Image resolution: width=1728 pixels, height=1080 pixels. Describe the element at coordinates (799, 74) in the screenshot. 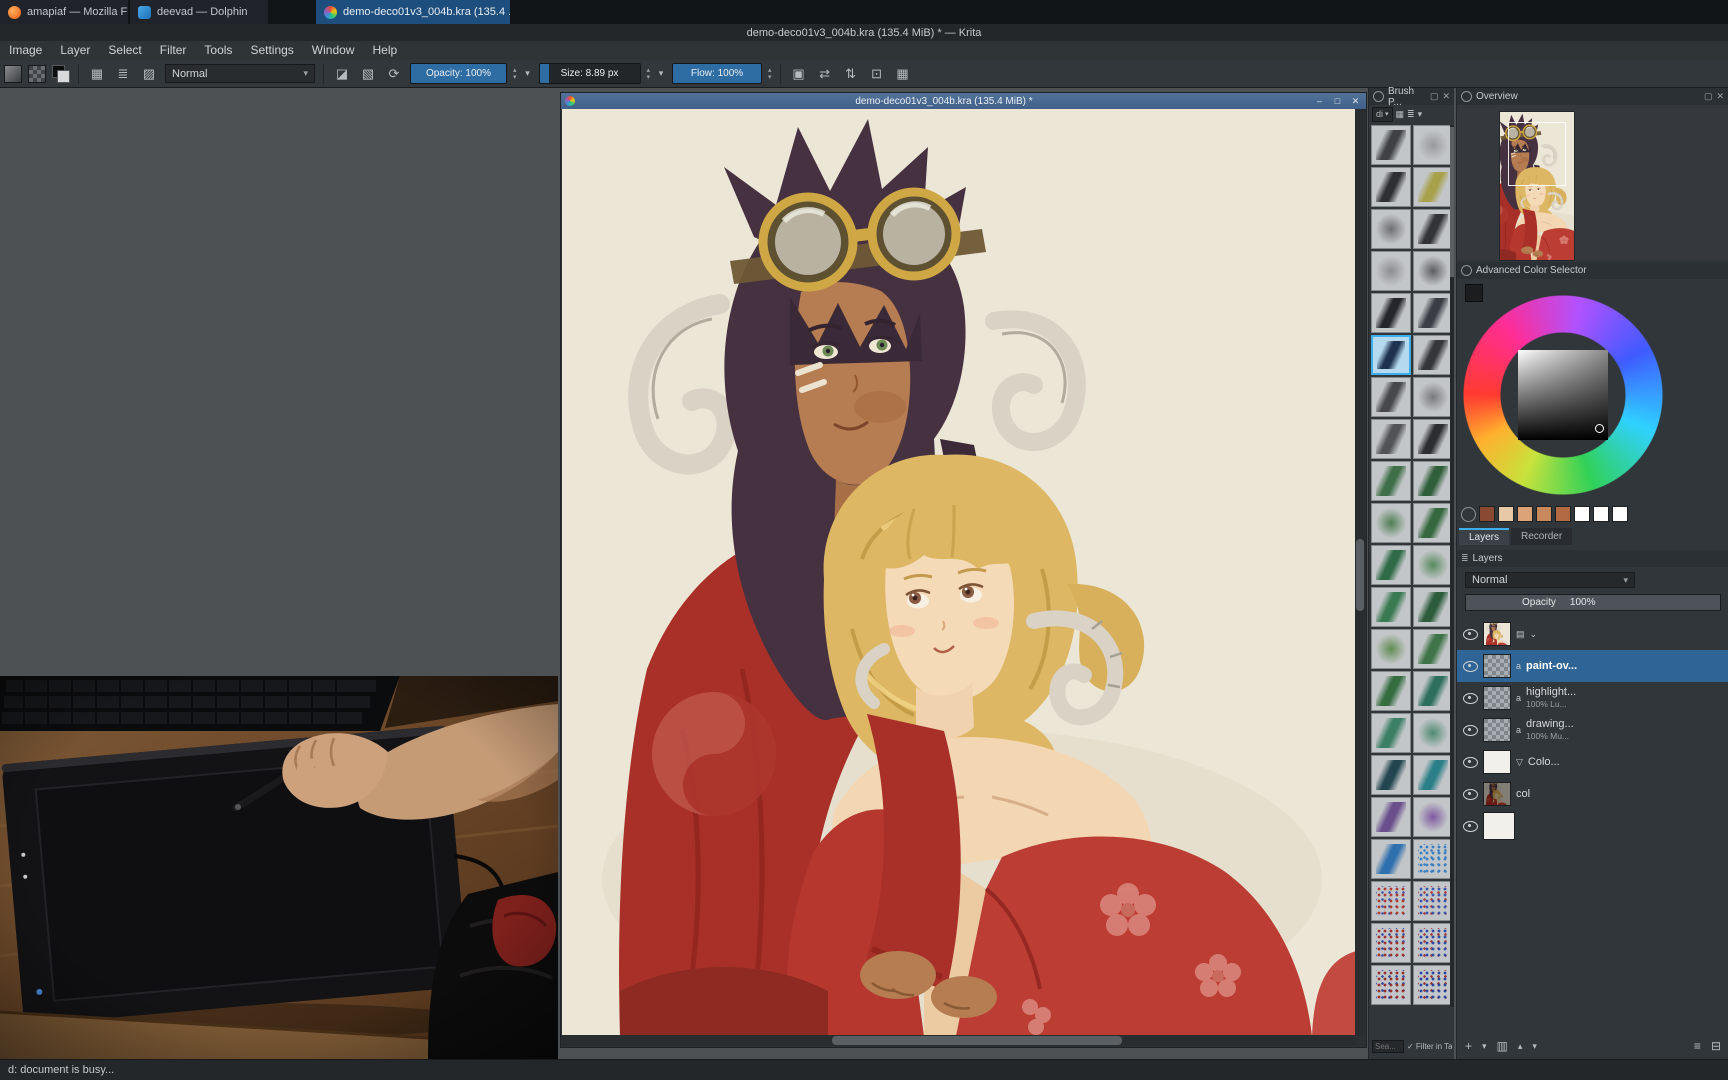

I see `save-preset-icon: ▣` at that location.